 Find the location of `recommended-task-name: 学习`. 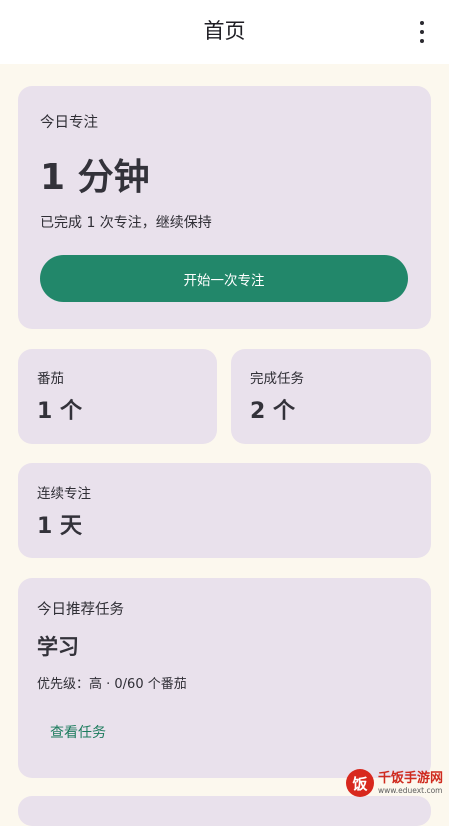

recommended-task-name: 学习 is located at coordinates (58, 647).